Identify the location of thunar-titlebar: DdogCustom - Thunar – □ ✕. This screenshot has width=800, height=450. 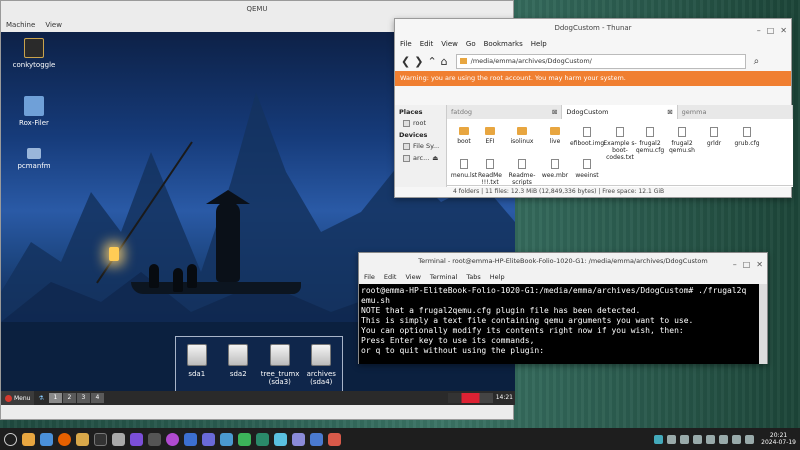
(593, 28).